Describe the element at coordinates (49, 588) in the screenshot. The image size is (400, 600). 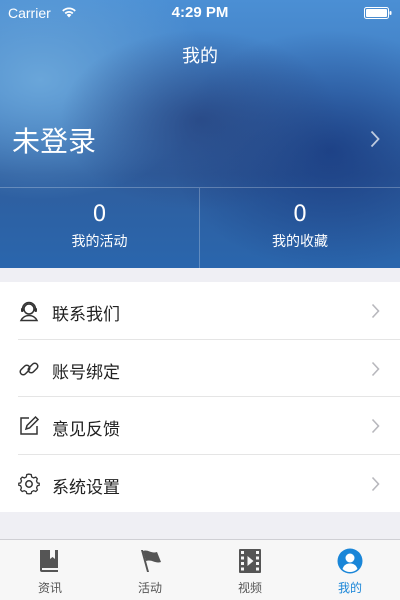
I see `tab-label: 资讯` at that location.